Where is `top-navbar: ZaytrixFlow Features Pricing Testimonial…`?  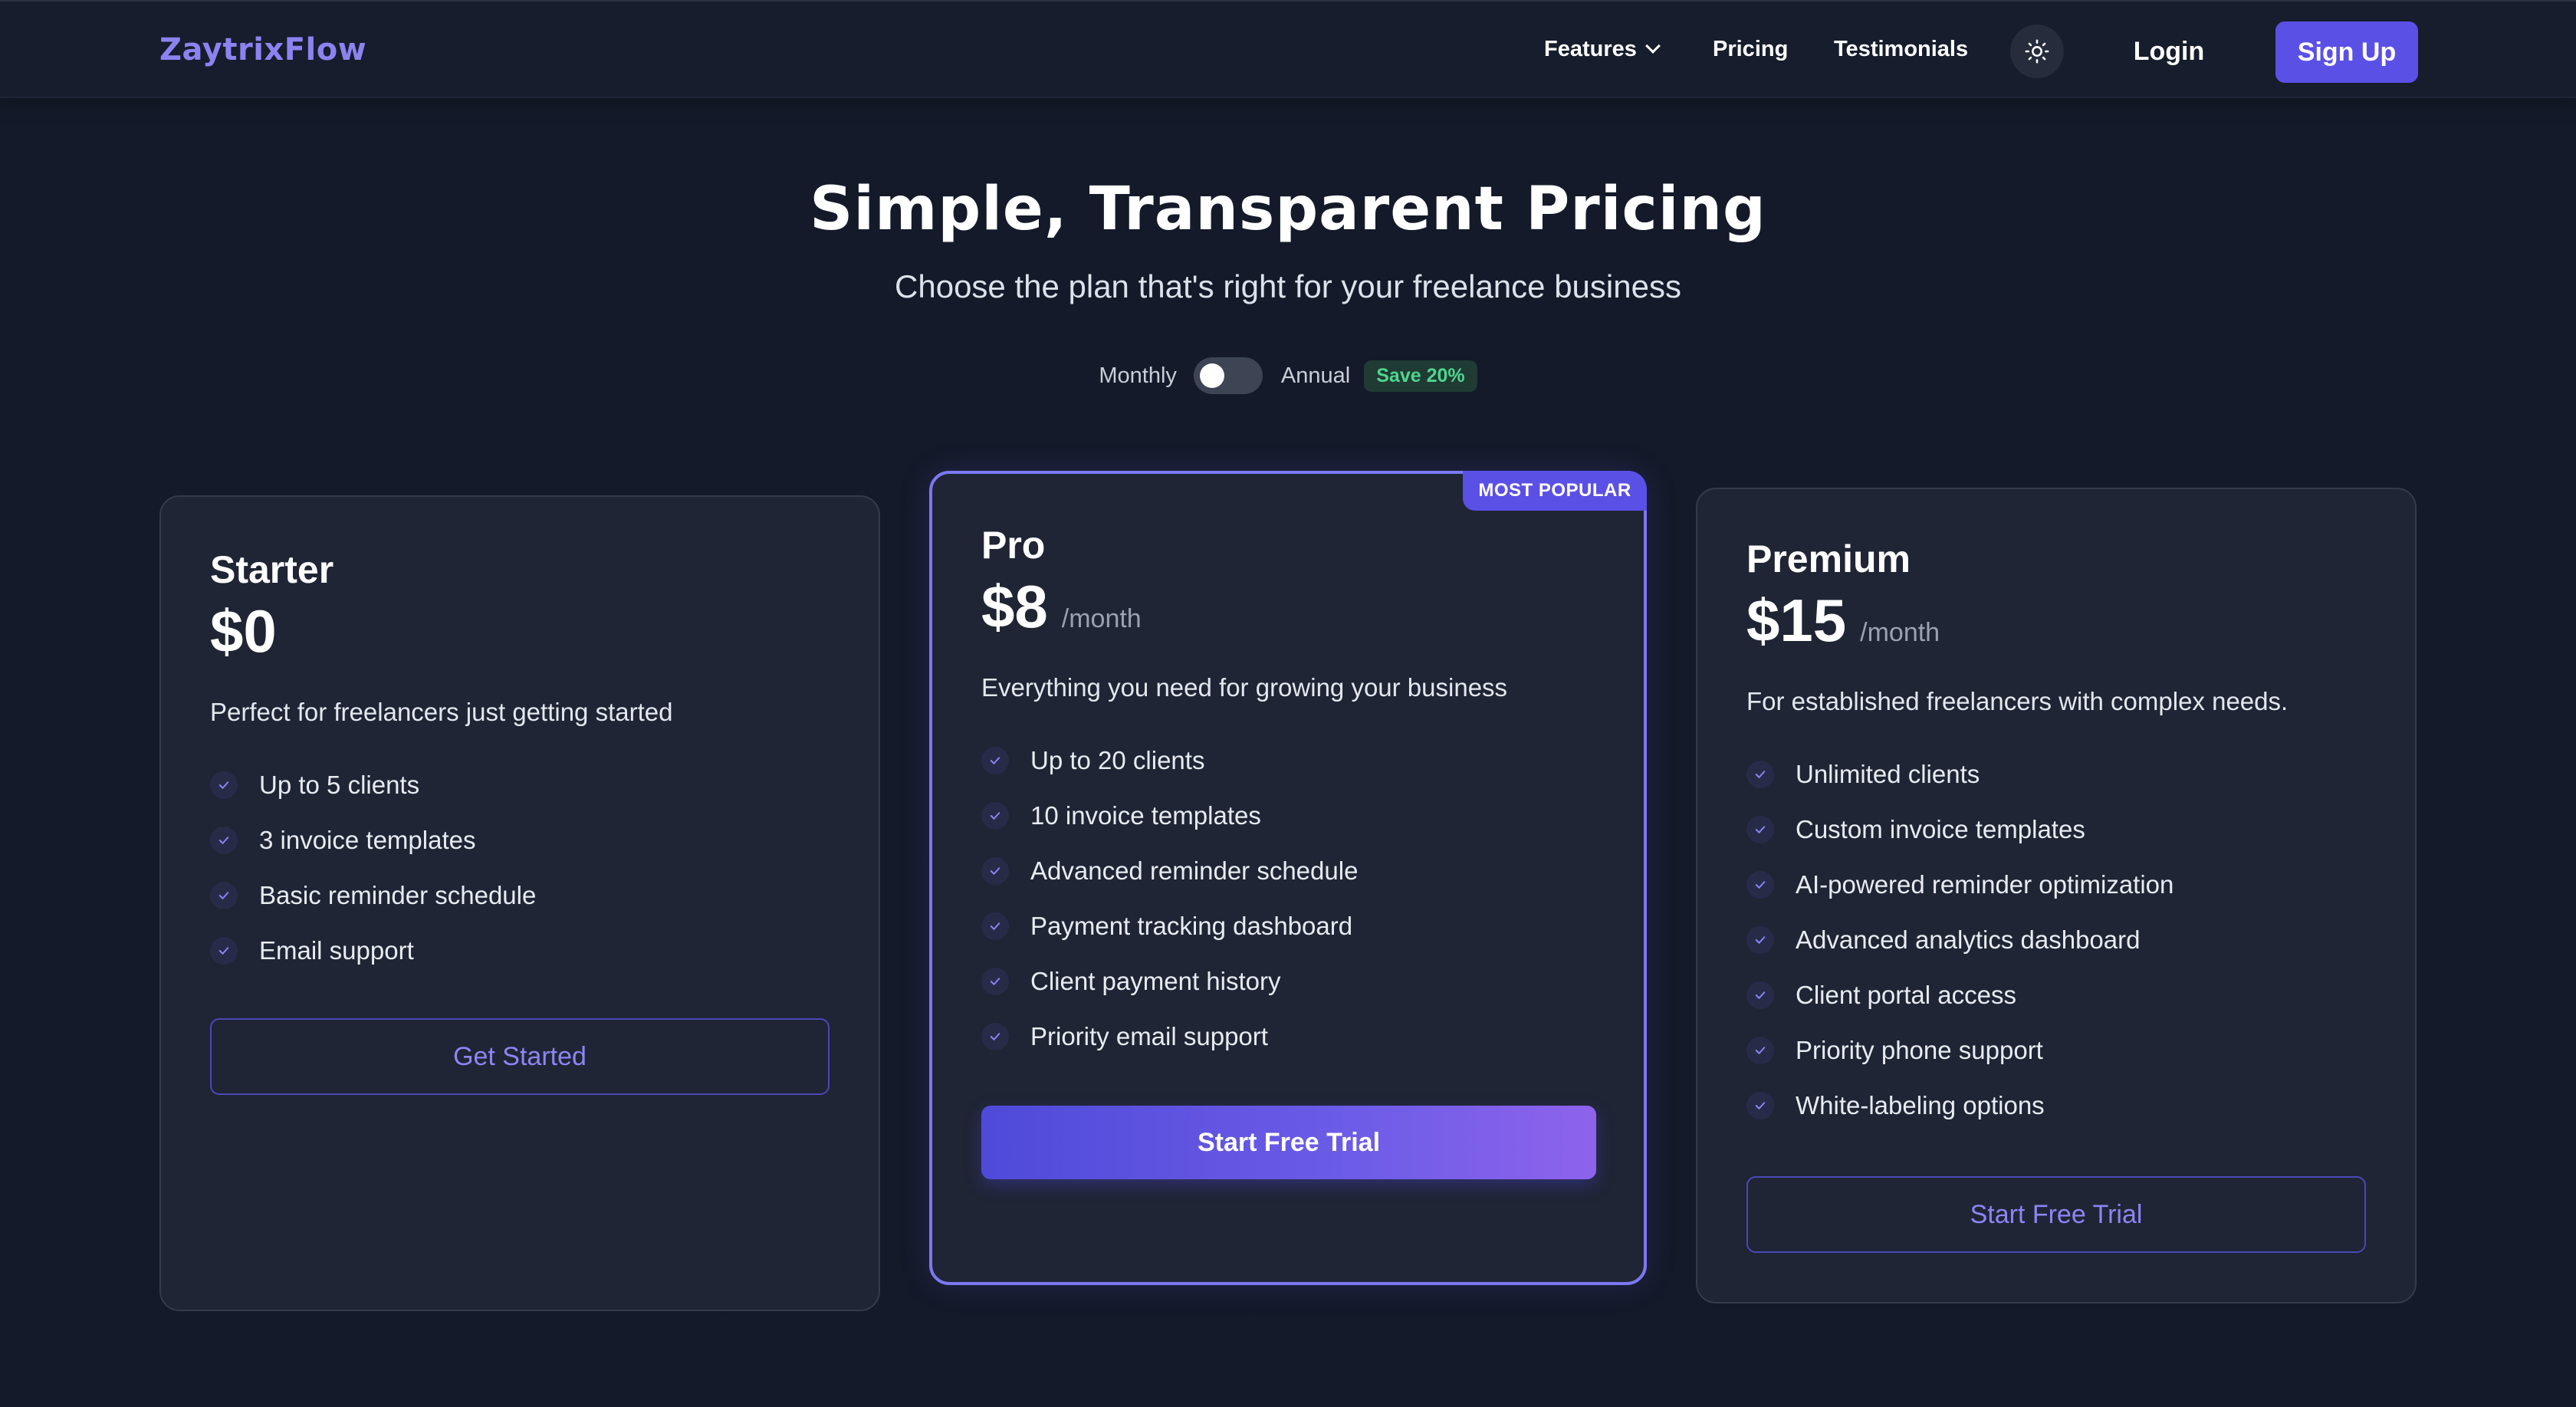 top-navbar: ZaytrixFlow Features Pricing Testimonial… is located at coordinates (1288, 49).